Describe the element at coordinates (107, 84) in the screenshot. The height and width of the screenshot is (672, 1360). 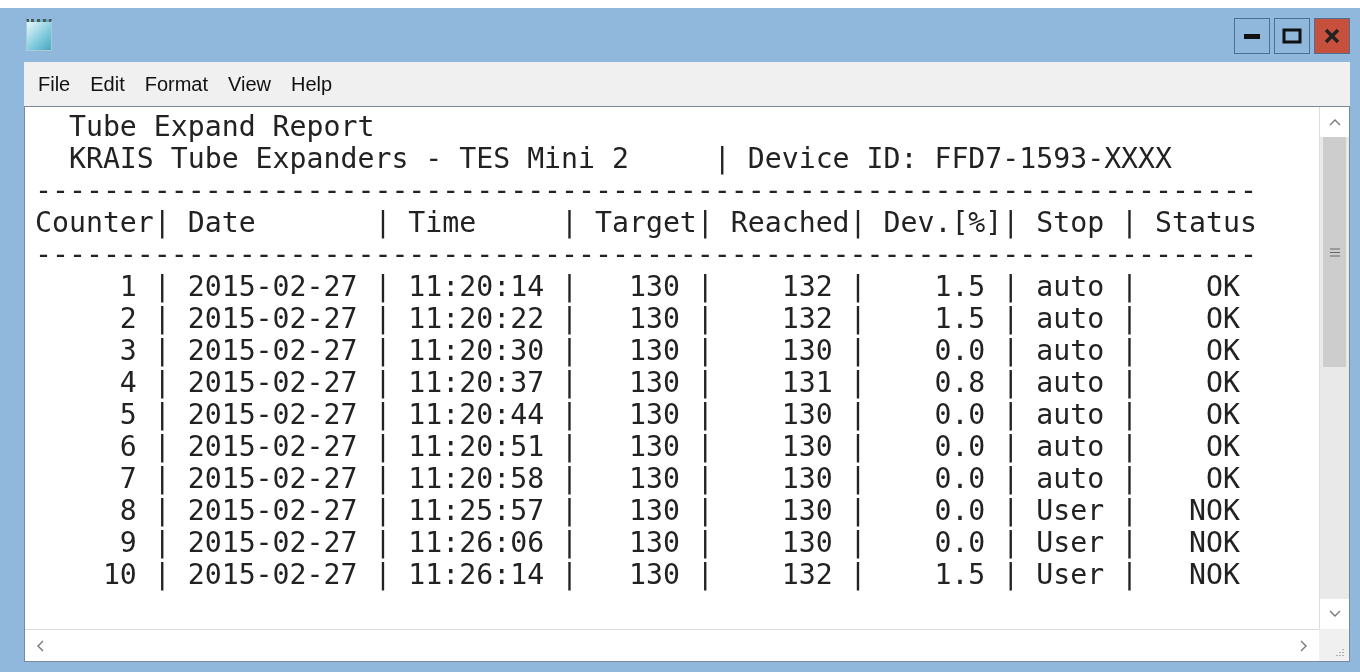
I see `menu-item: Edit` at that location.